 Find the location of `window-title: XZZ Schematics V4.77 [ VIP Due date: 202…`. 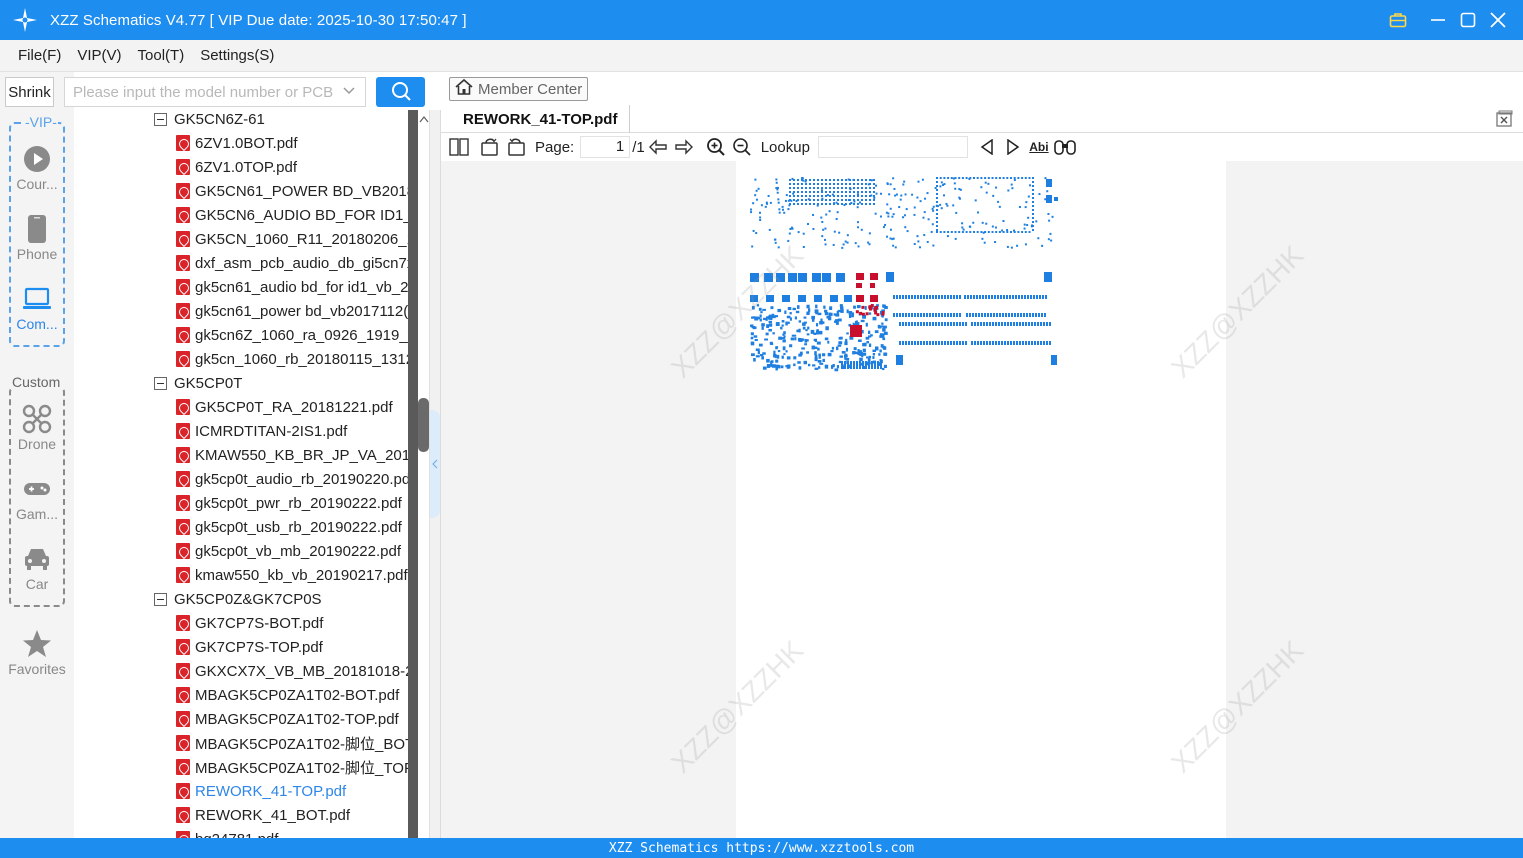

window-title: XZZ Schematics V4.77 [ VIP Due date: 202… is located at coordinates (258, 20).